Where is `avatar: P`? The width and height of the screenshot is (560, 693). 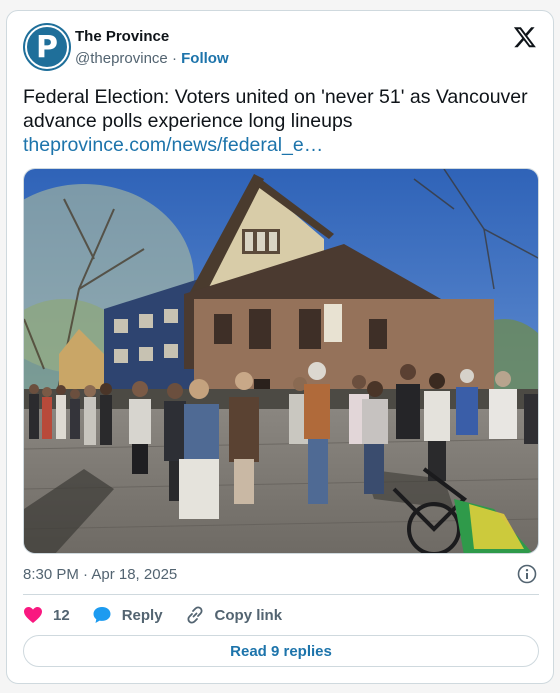
avatar: P is located at coordinates (47, 47).